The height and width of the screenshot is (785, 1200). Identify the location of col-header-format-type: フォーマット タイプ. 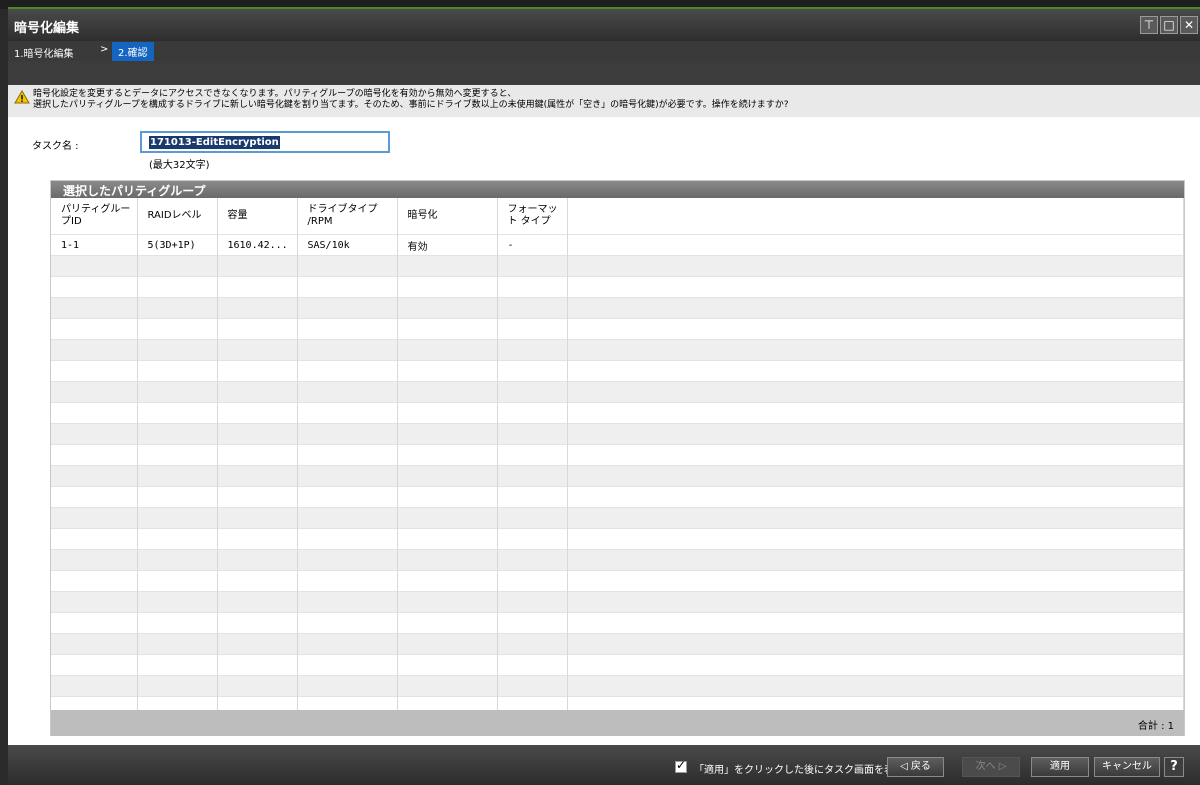
(532, 216).